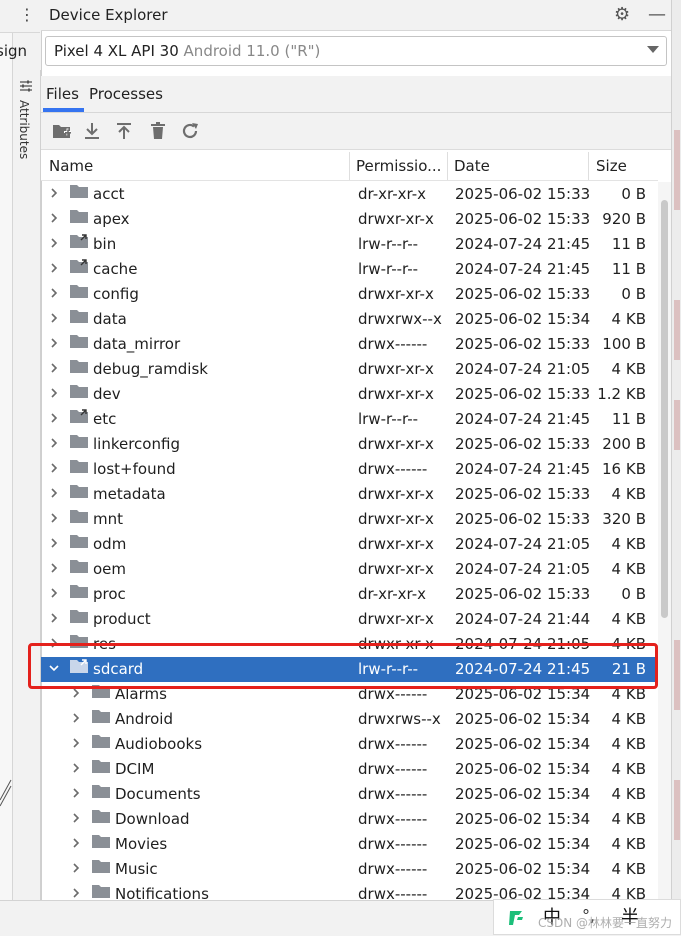 The width and height of the screenshot is (681, 936). I want to click on sliders-icon, so click(26, 86).